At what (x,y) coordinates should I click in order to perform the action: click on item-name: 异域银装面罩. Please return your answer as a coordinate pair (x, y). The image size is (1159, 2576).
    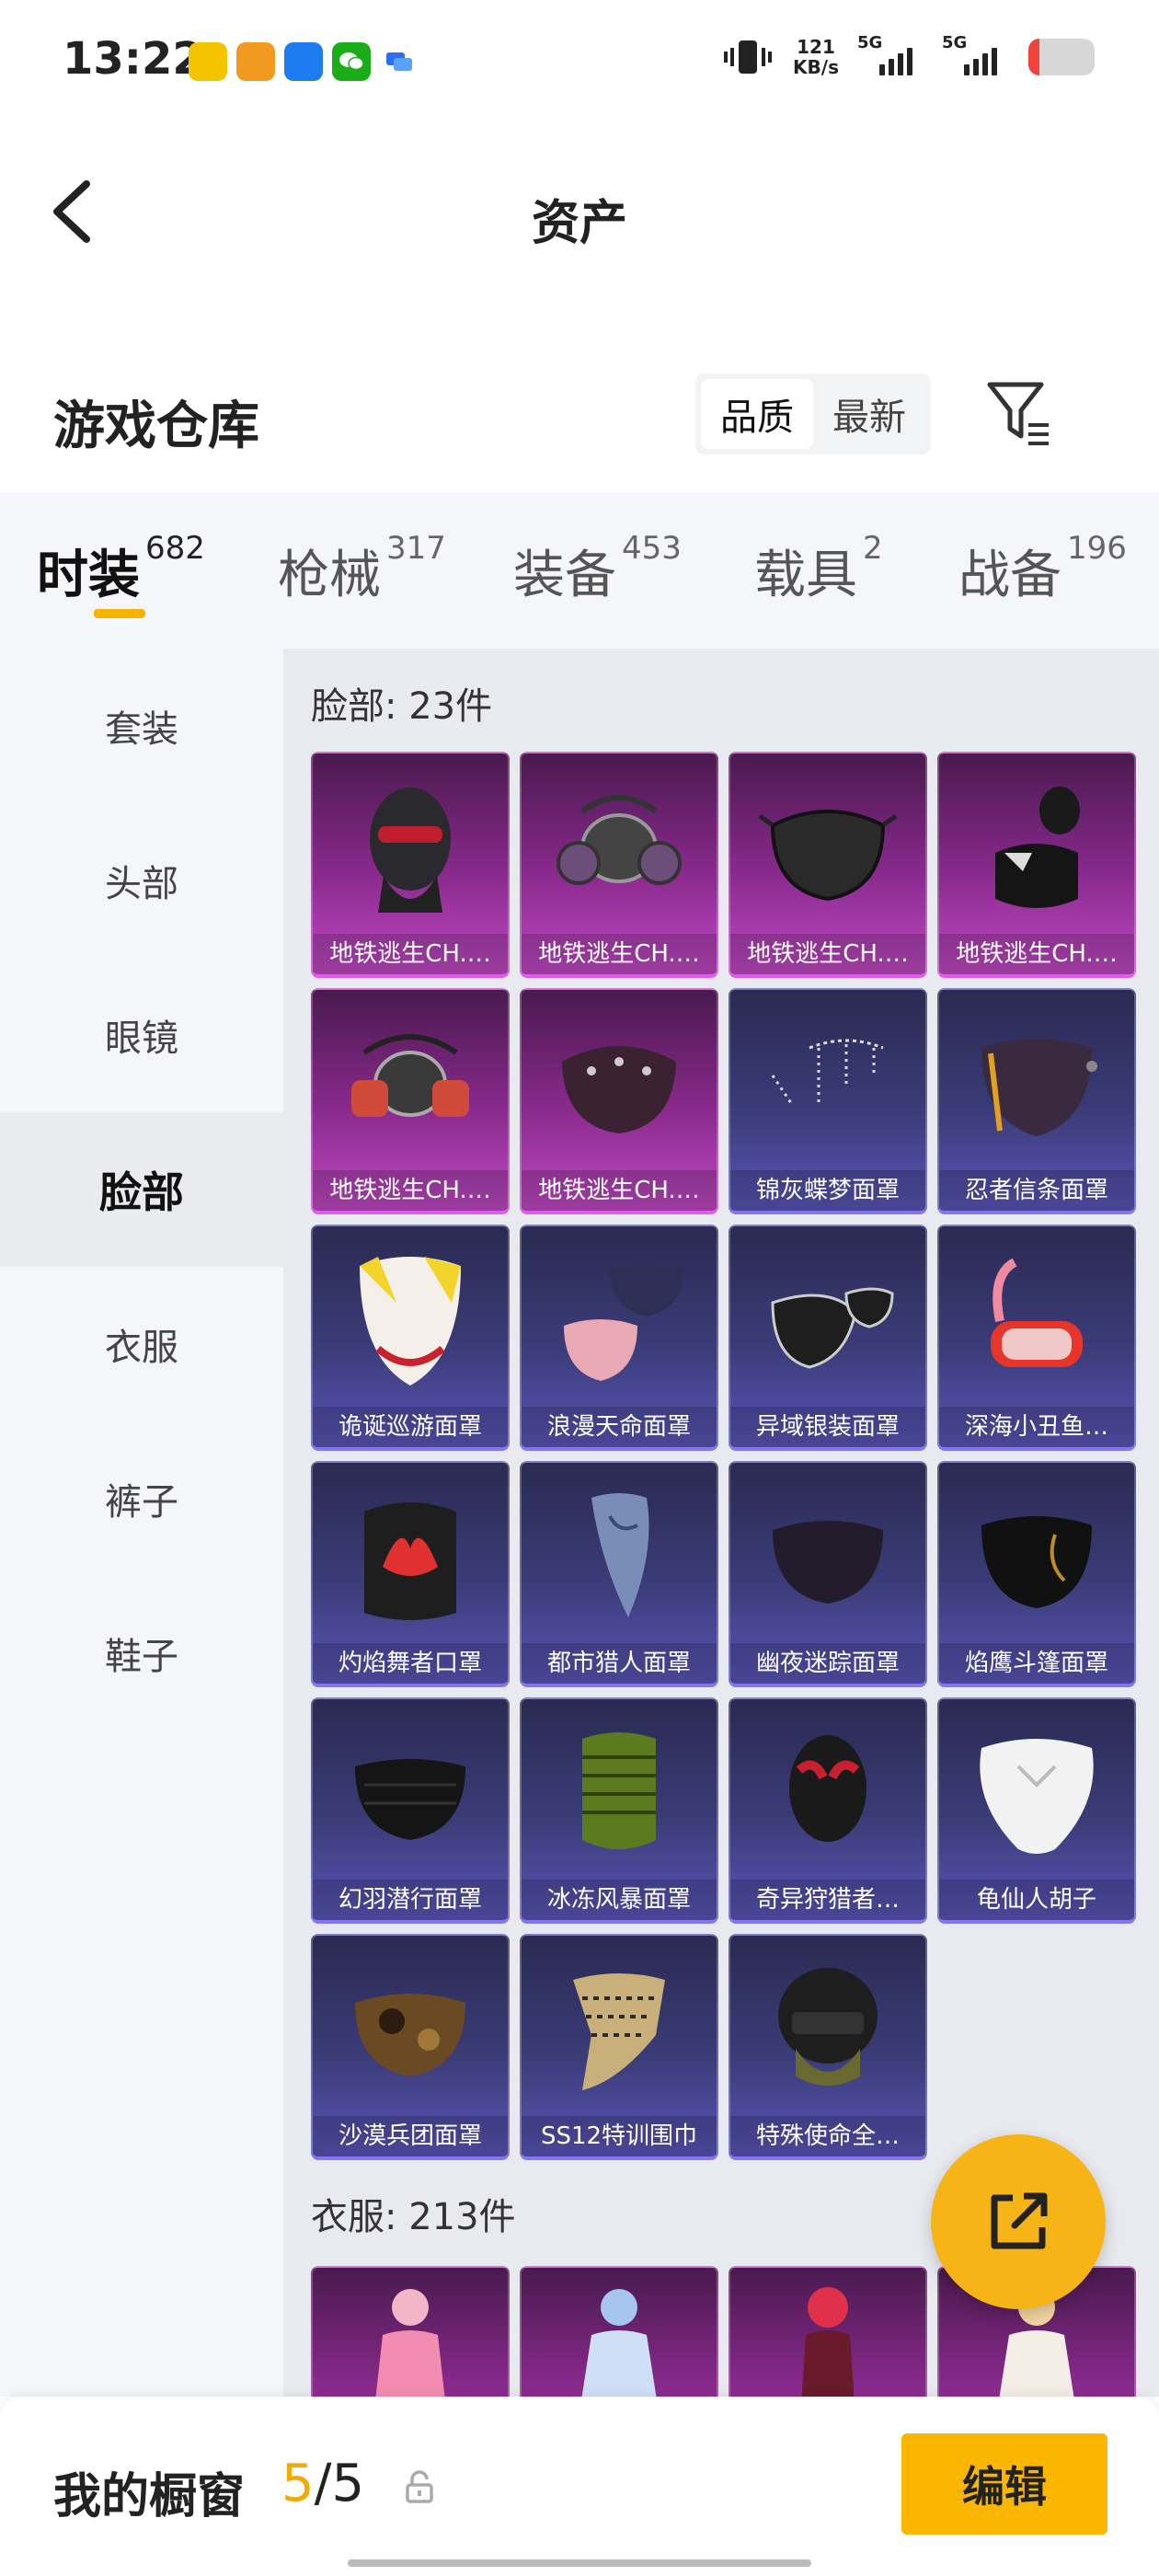
    Looking at the image, I should click on (827, 1427).